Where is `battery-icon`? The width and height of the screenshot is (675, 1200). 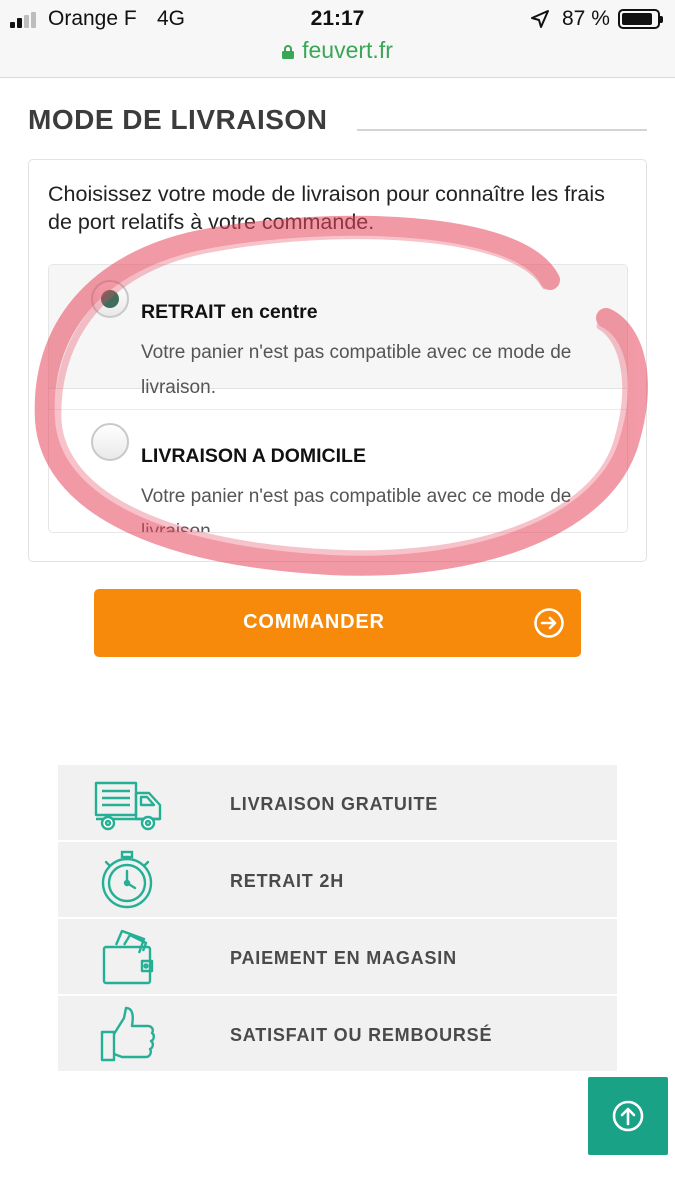
battery-icon is located at coordinates (640, 19).